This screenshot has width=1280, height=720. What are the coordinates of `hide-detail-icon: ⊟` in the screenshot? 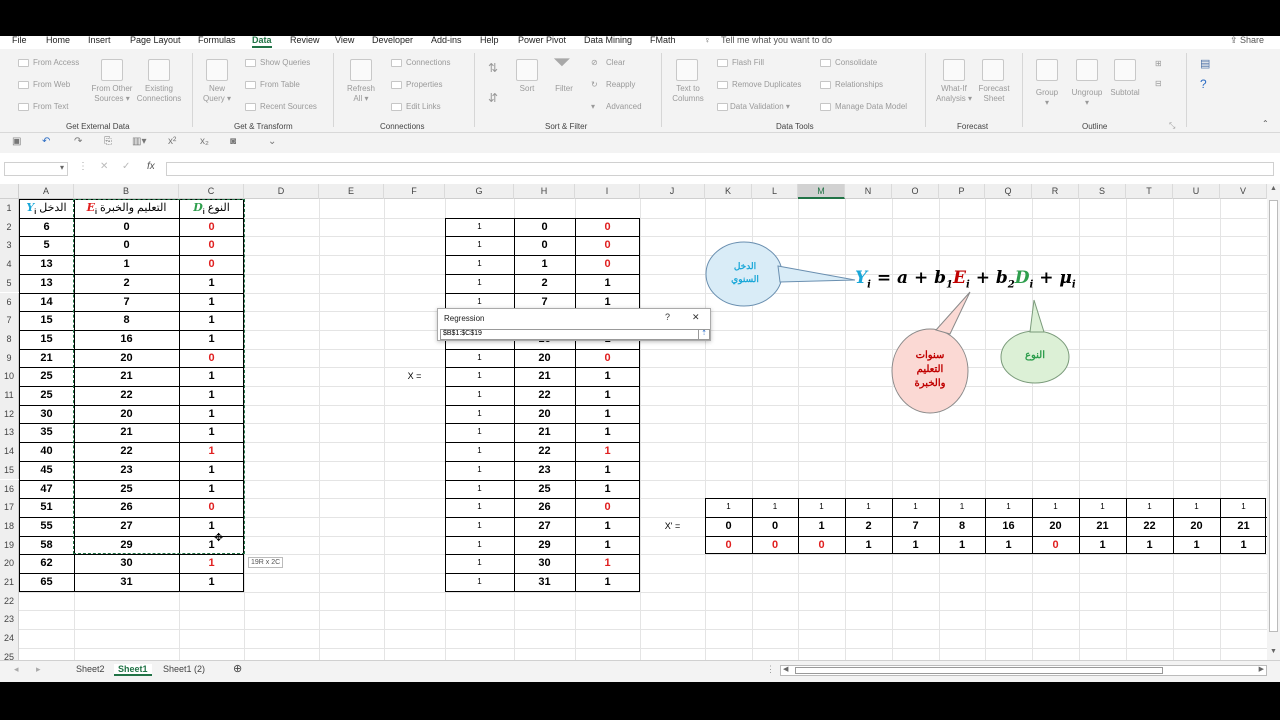 It's located at (1158, 84).